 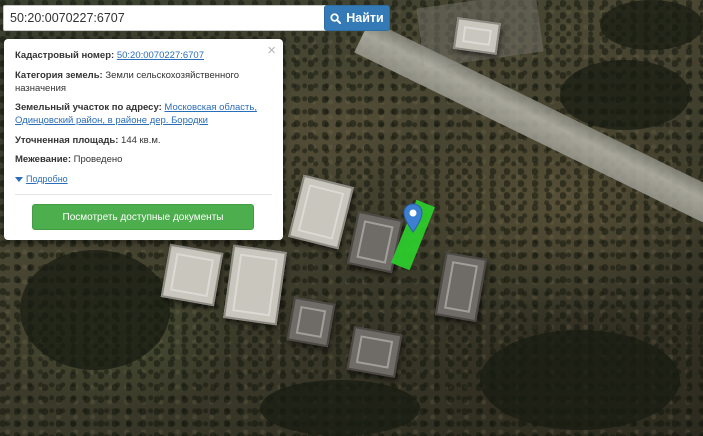 I want to click on search-button: Найти, so click(x=357, y=18).